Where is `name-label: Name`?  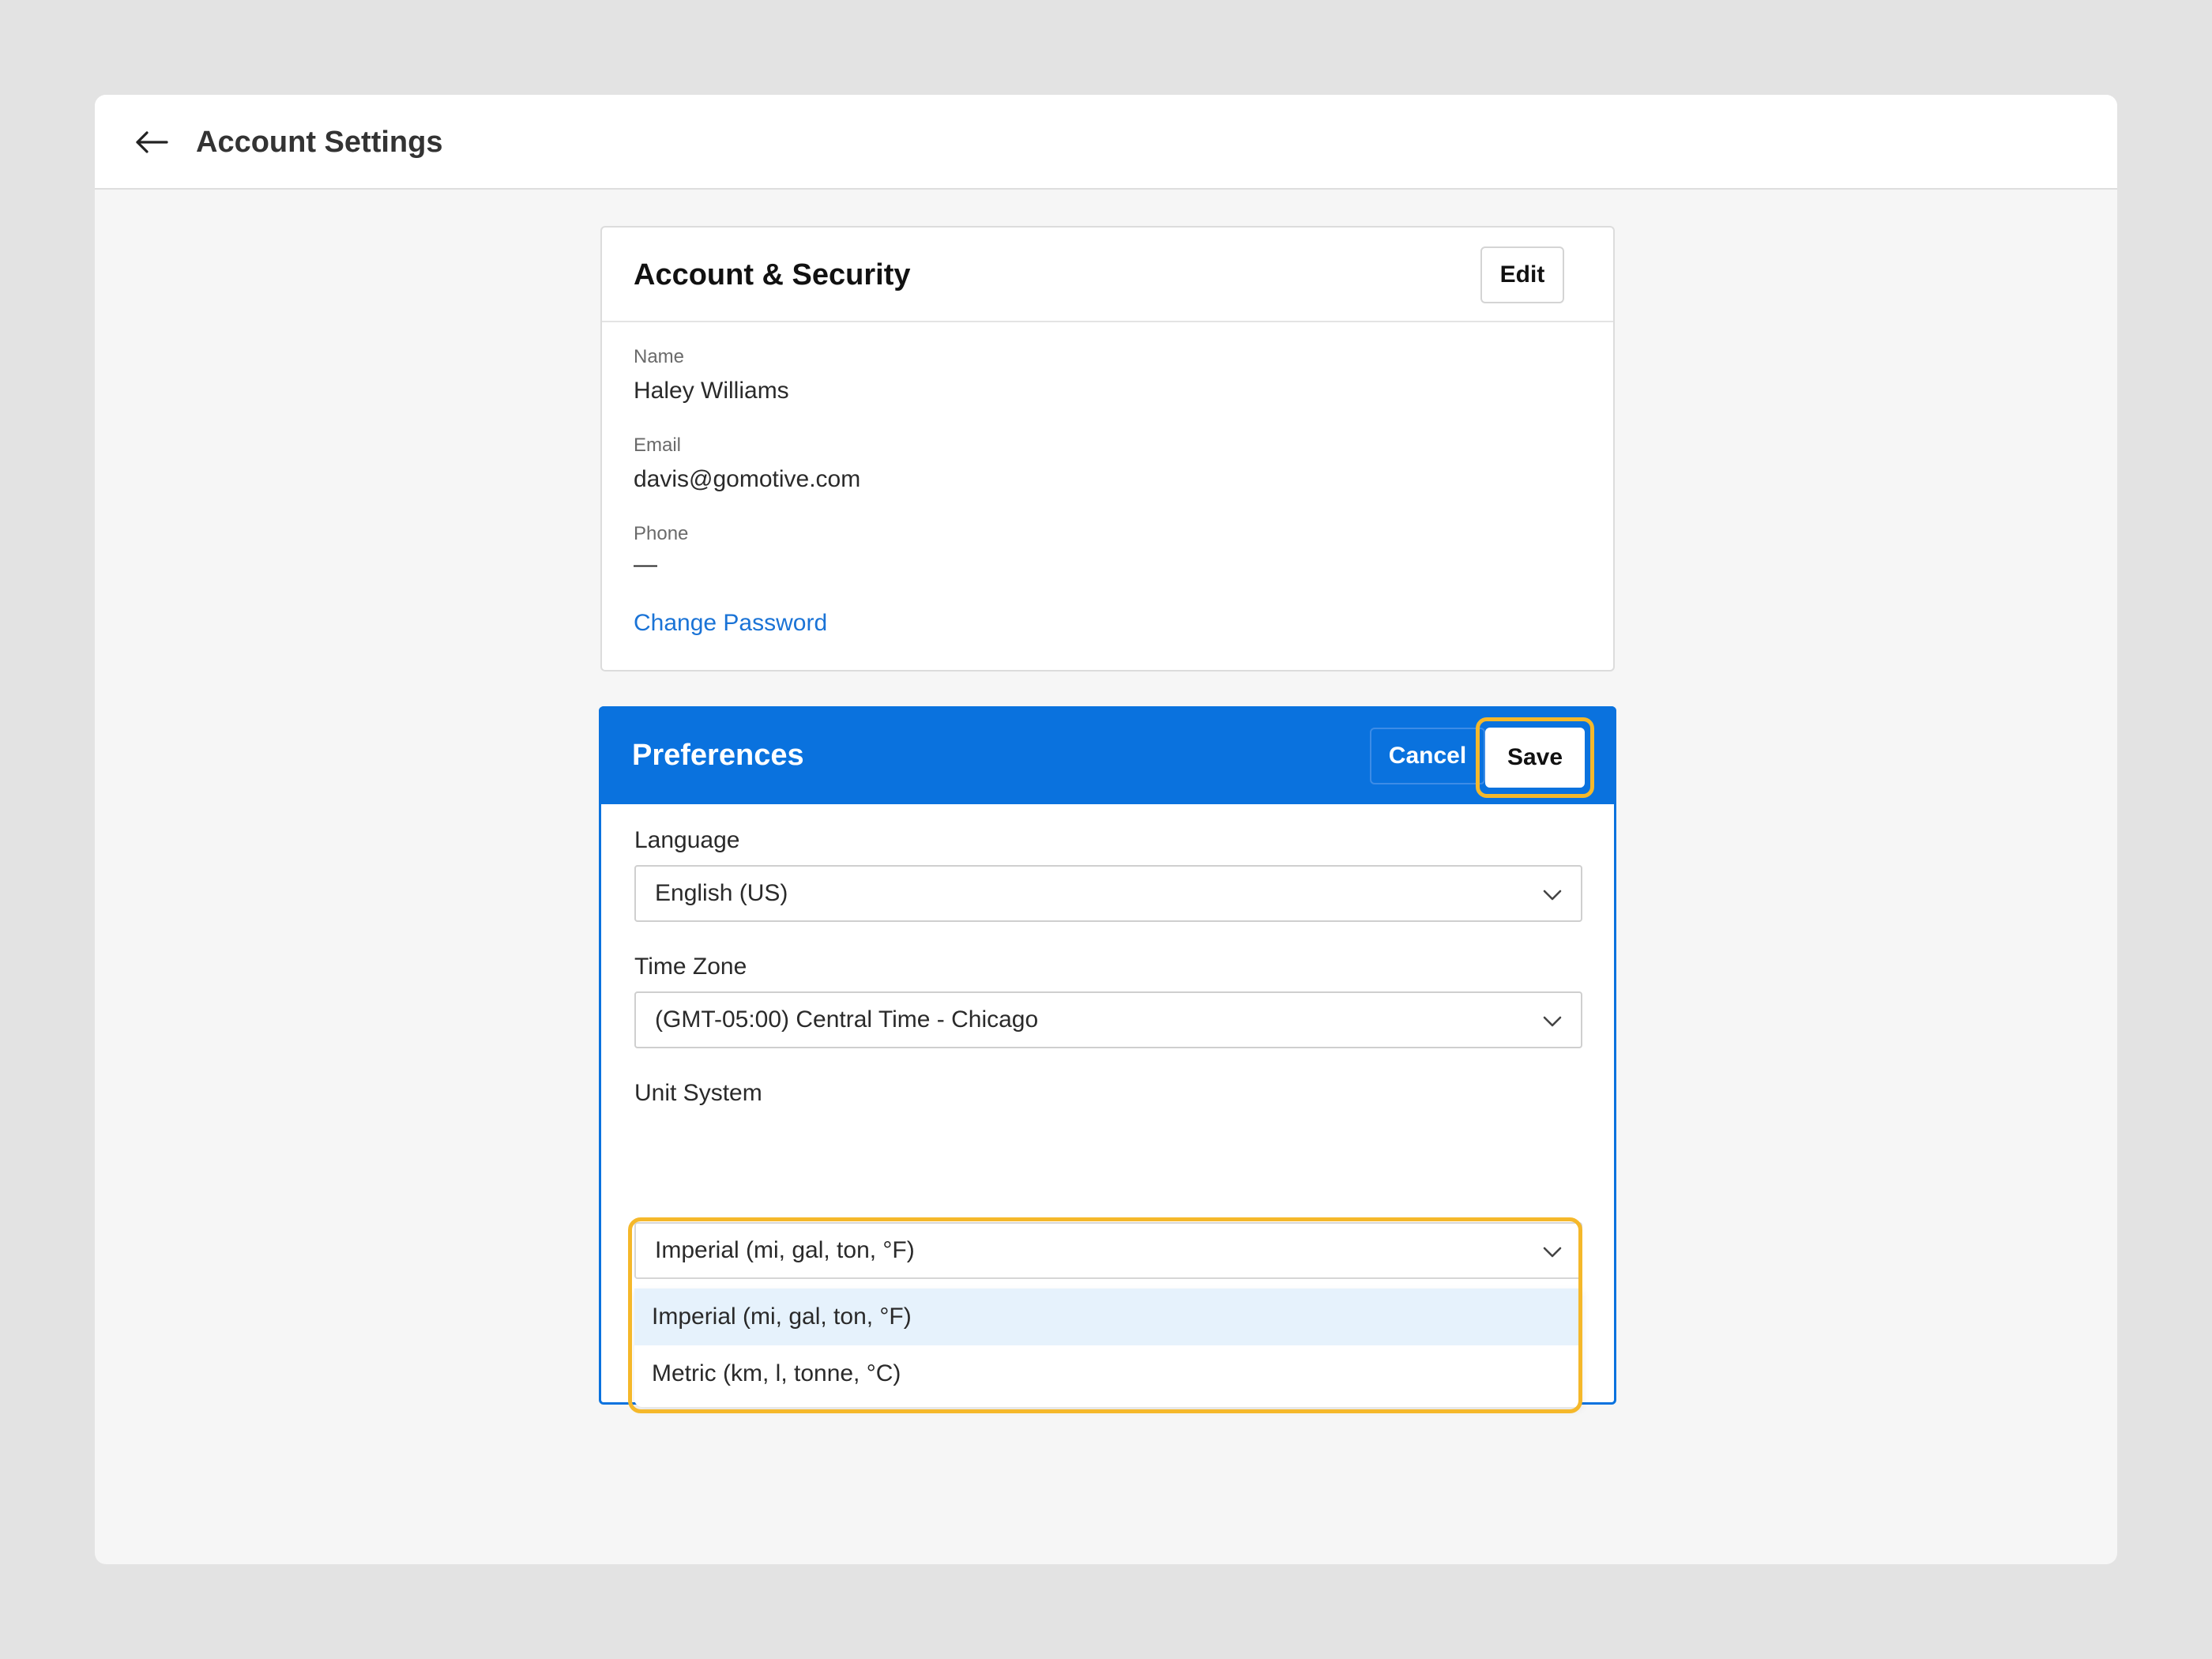 name-label: Name is located at coordinates (659, 357).